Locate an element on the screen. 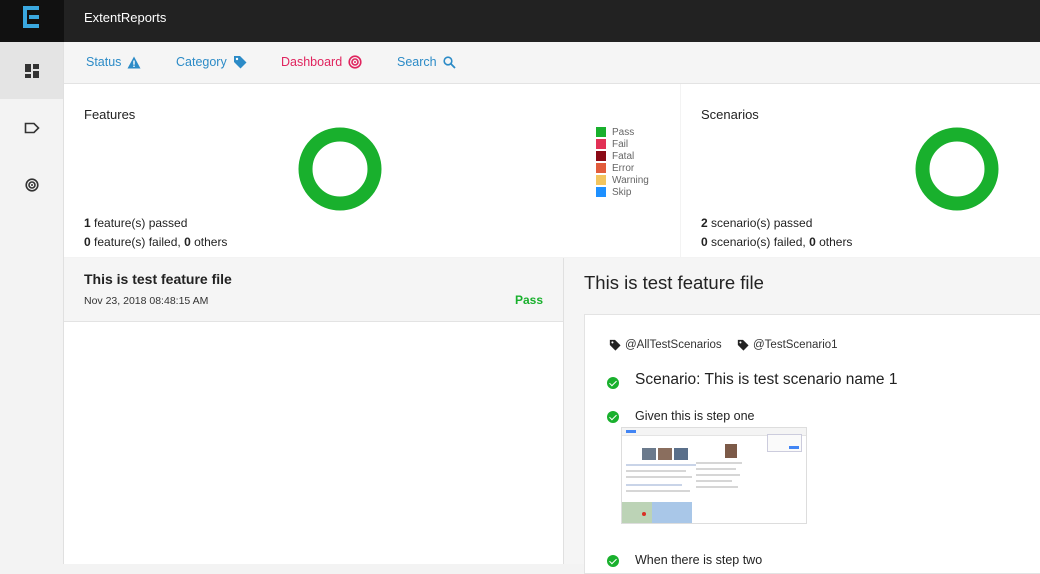 Image resolution: width=1040 pixels, height=574 pixels. scenarios-passed-stat: 2 scenario(s) passed is located at coordinates (756, 223).